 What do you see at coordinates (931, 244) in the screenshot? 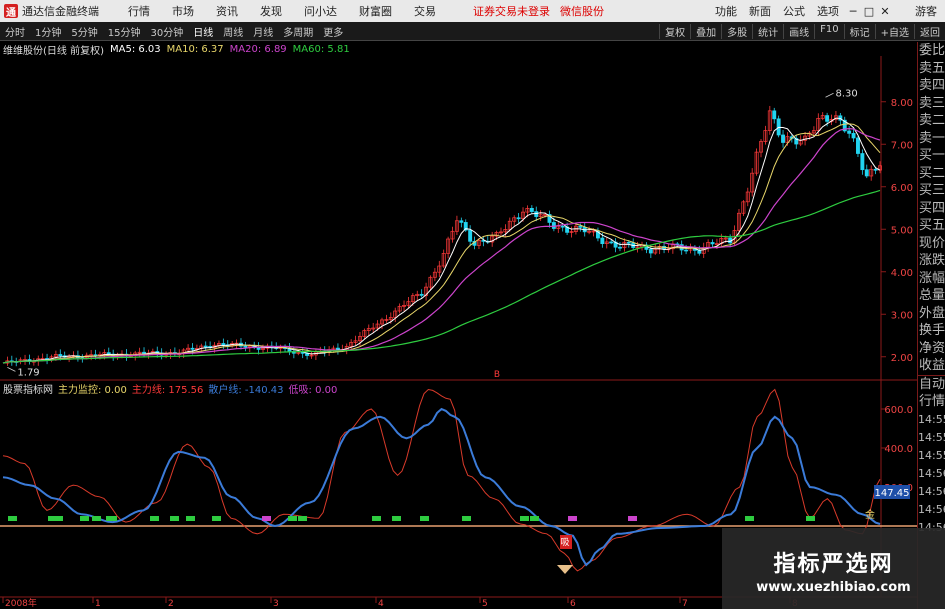
I see `sidebar-item-price: 现价` at bounding box center [931, 244].